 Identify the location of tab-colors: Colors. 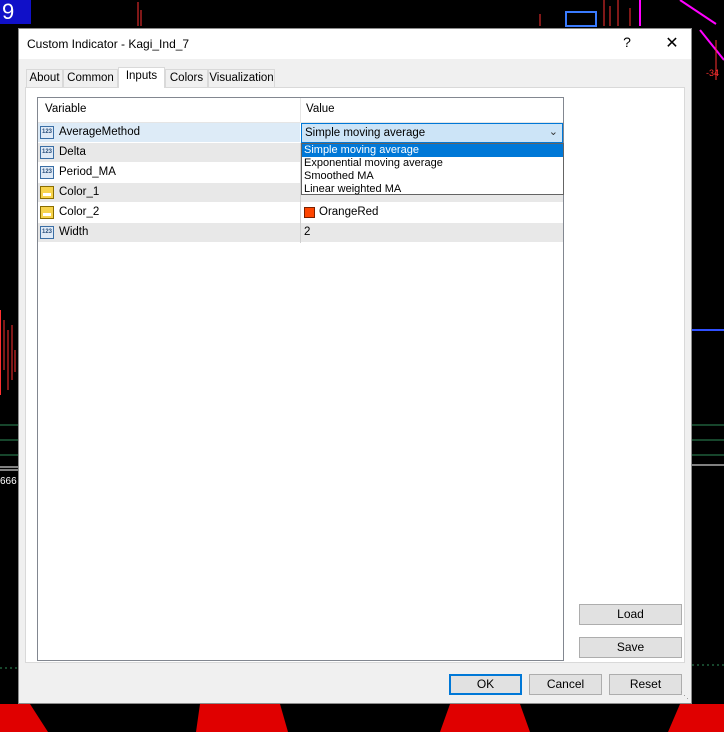
(186, 78).